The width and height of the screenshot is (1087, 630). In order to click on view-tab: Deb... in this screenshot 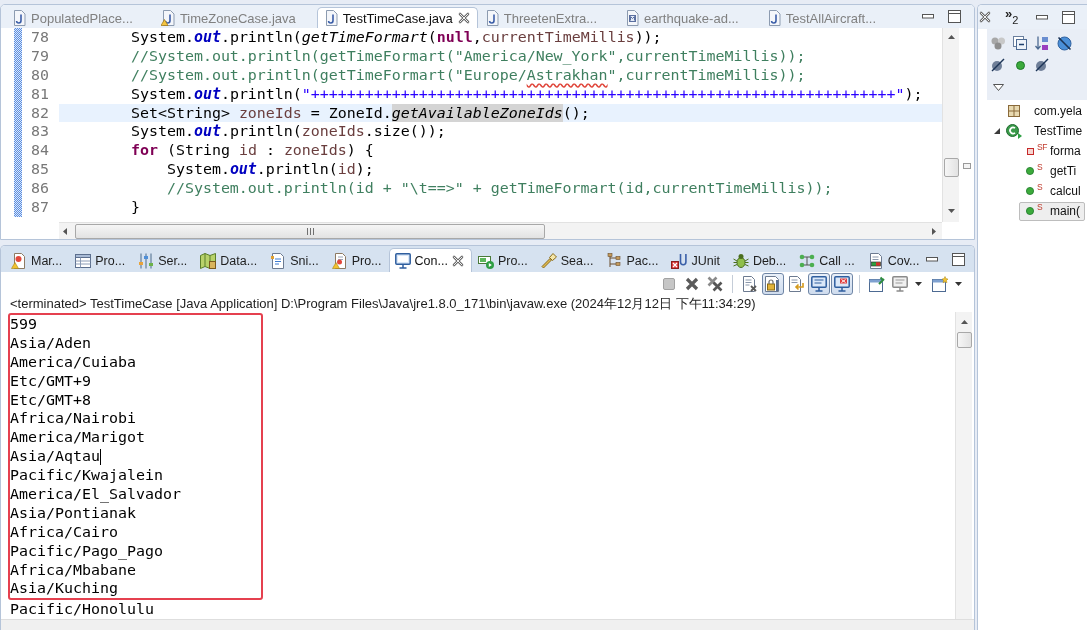, I will do `click(760, 260)`.